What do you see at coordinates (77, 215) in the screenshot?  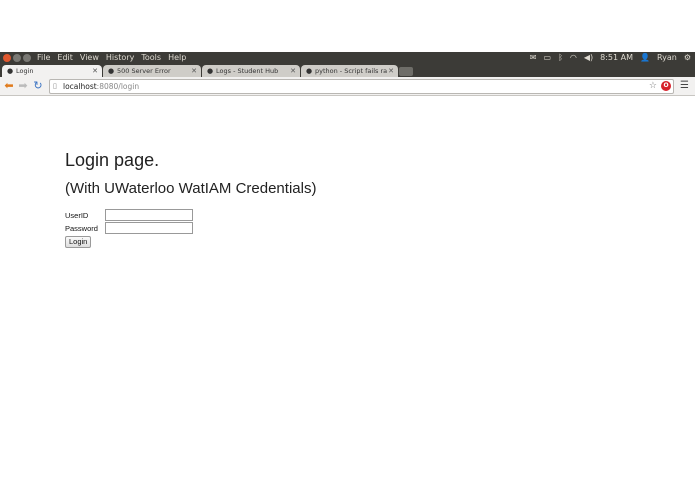 I see `userid-label: UserID` at bounding box center [77, 215].